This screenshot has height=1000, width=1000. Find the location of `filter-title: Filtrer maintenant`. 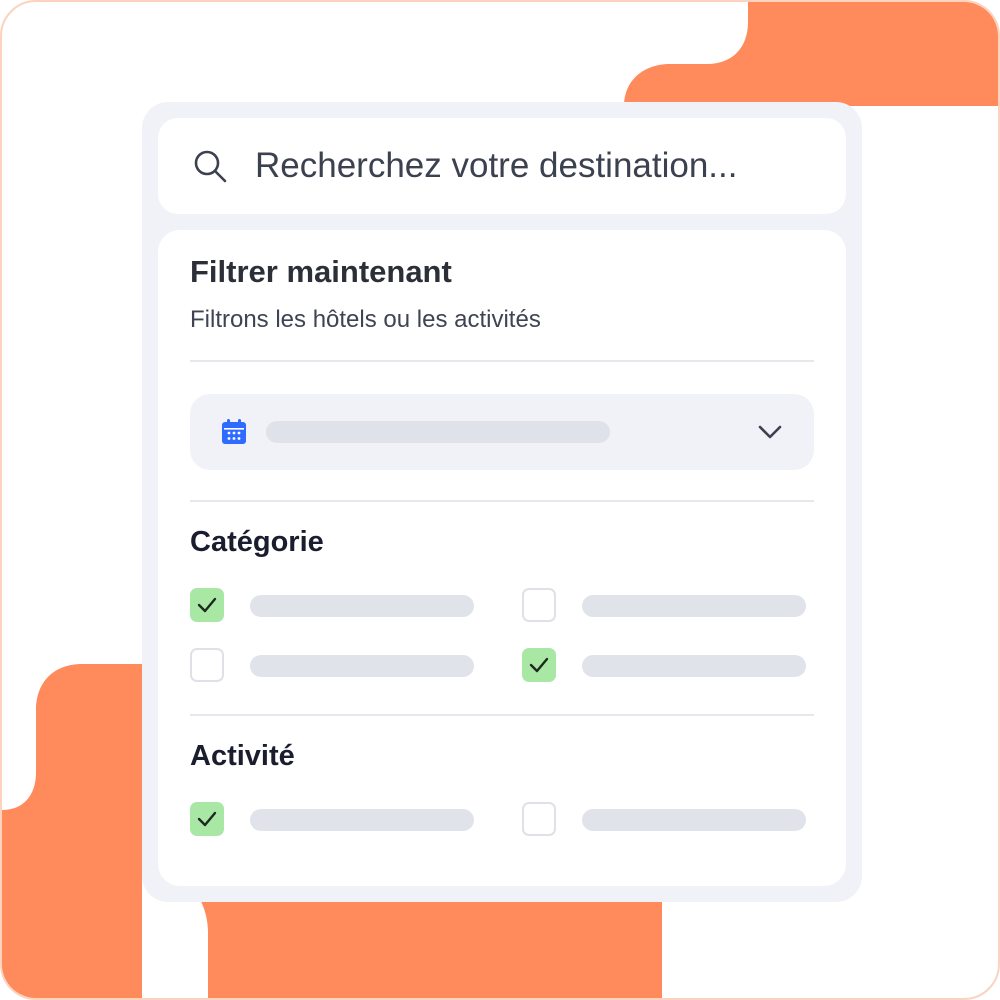

filter-title: Filtrer maintenant is located at coordinates (321, 271).